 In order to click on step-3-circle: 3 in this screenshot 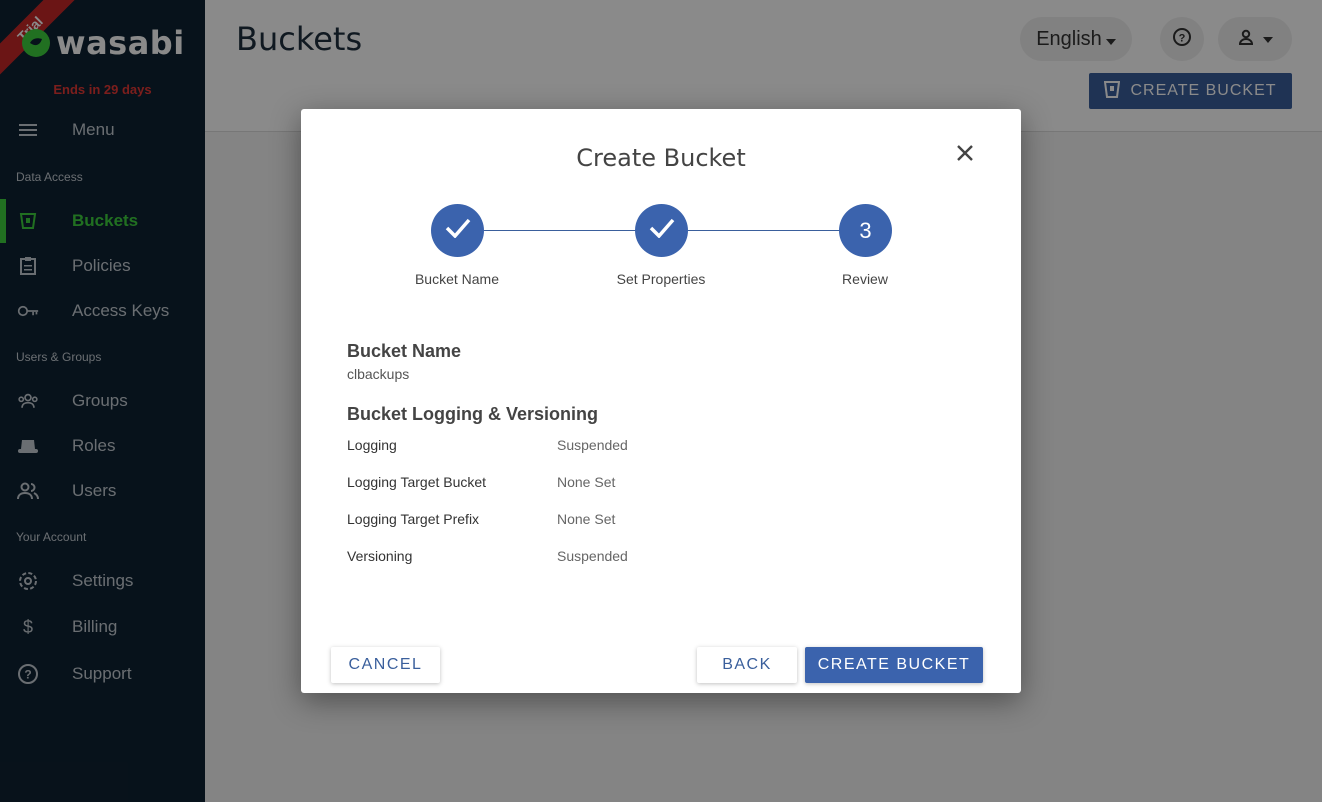, I will do `click(865, 230)`.